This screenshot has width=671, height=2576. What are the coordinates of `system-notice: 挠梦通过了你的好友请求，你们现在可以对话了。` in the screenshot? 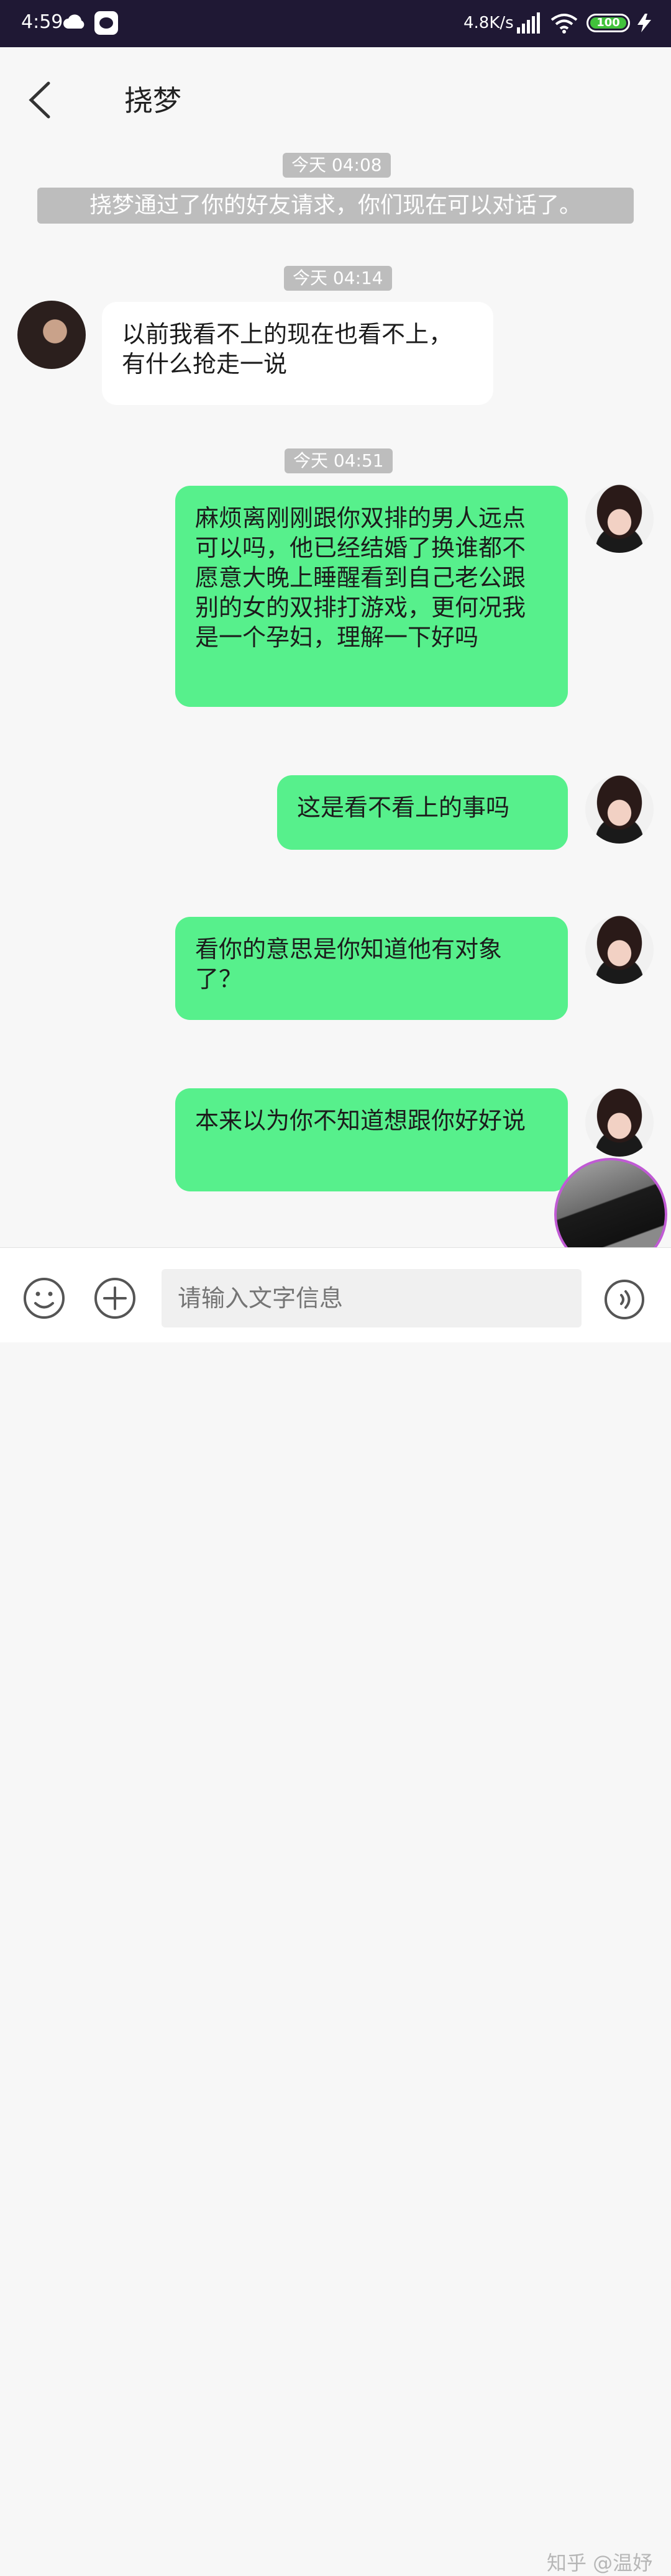 It's located at (335, 206).